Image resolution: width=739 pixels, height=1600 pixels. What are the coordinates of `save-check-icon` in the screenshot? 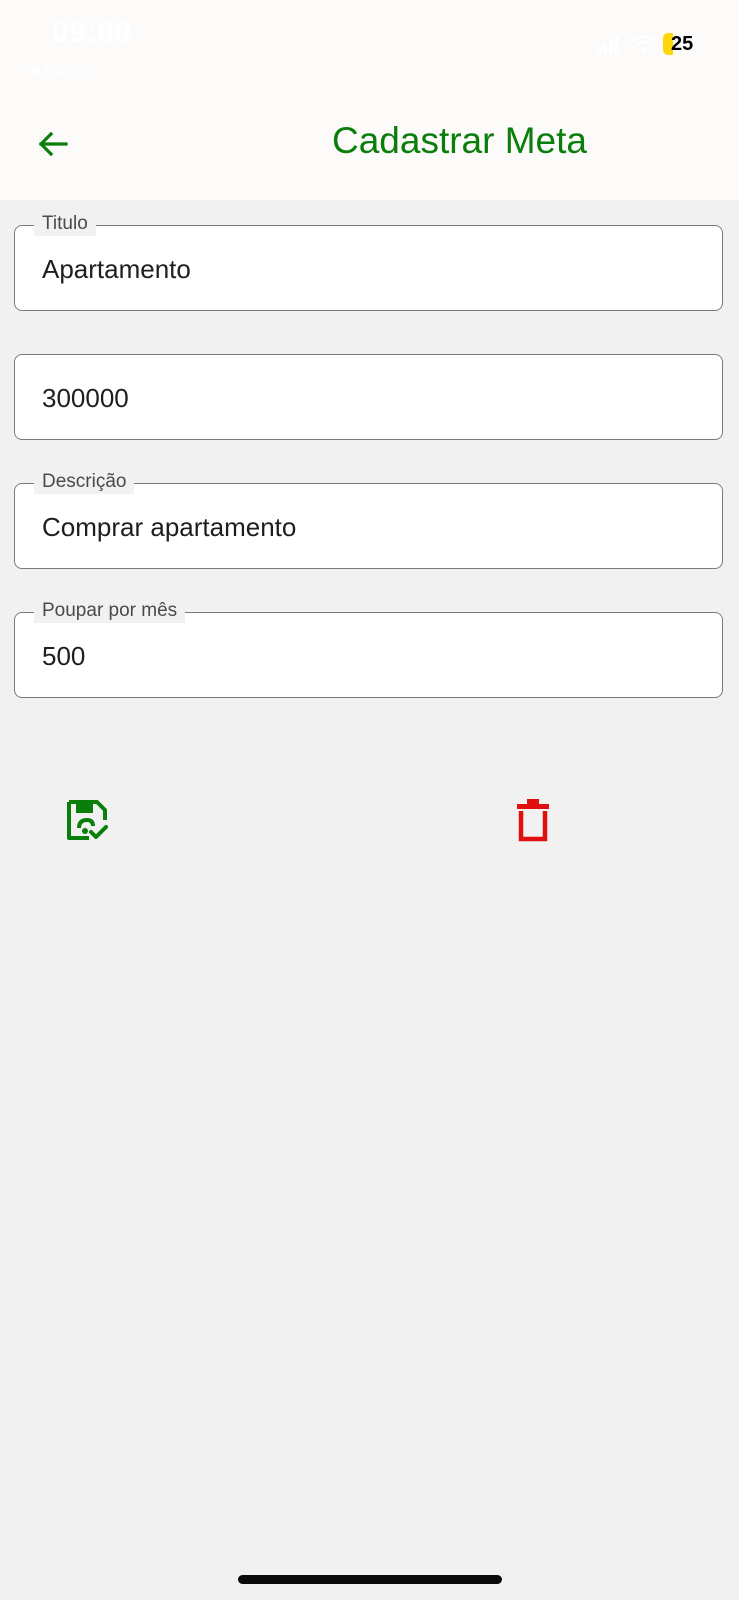 It's located at (87, 820).